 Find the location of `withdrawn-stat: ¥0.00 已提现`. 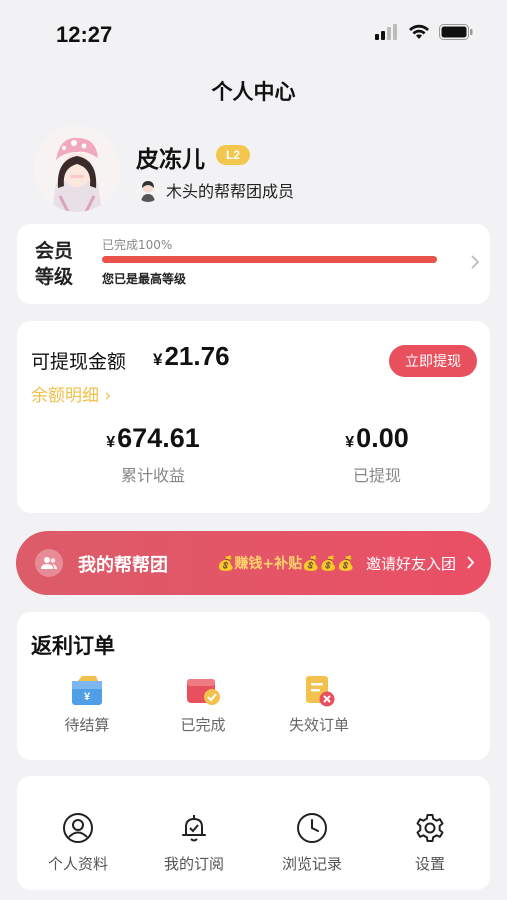

withdrawn-stat: ¥0.00 已提现 is located at coordinates (377, 454).